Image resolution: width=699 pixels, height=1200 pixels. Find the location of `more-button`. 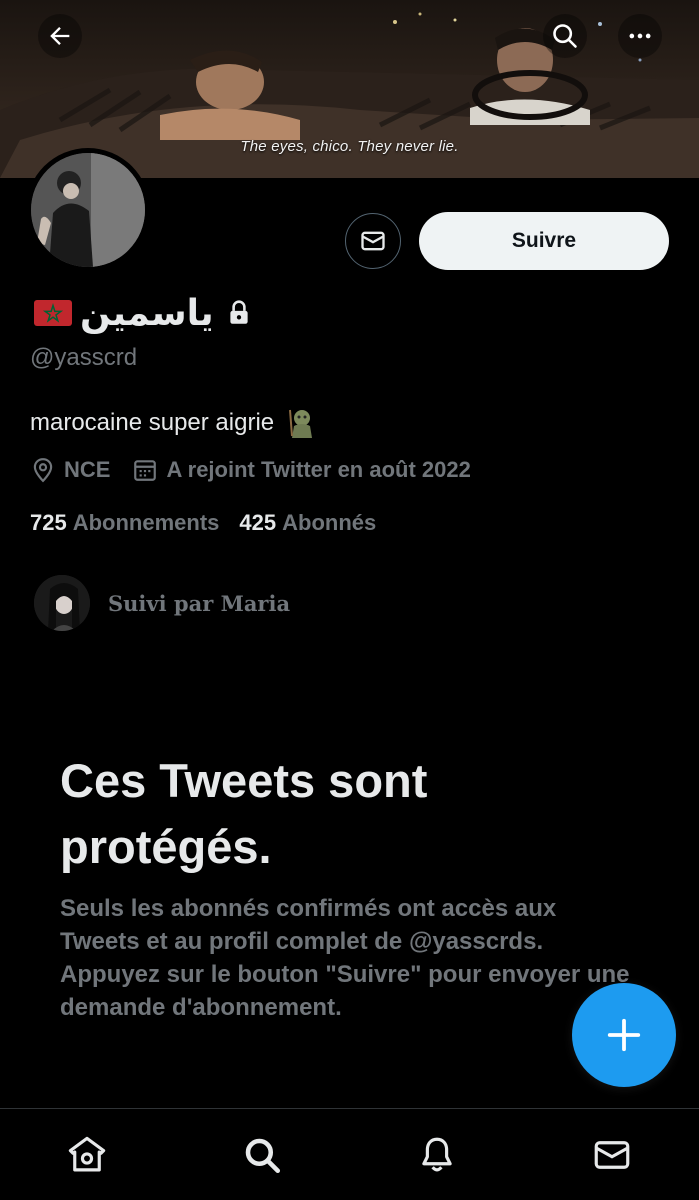

more-button is located at coordinates (640, 36).